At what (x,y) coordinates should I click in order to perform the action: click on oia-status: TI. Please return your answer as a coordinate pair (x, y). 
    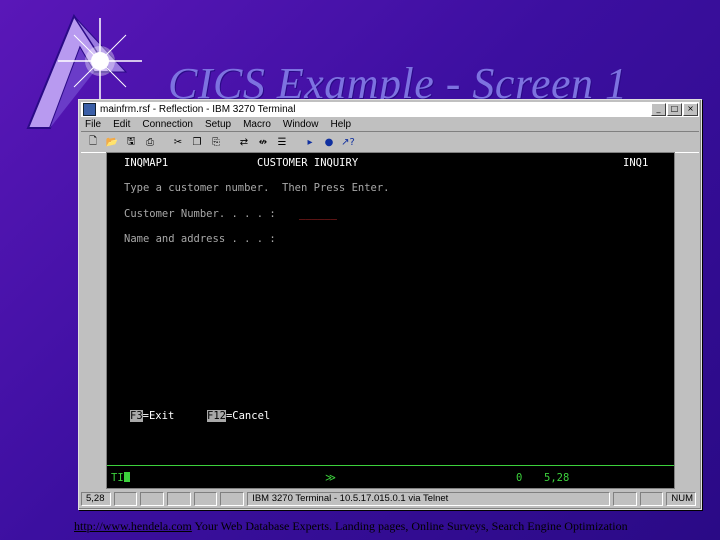
    Looking at the image, I should click on (120, 478).